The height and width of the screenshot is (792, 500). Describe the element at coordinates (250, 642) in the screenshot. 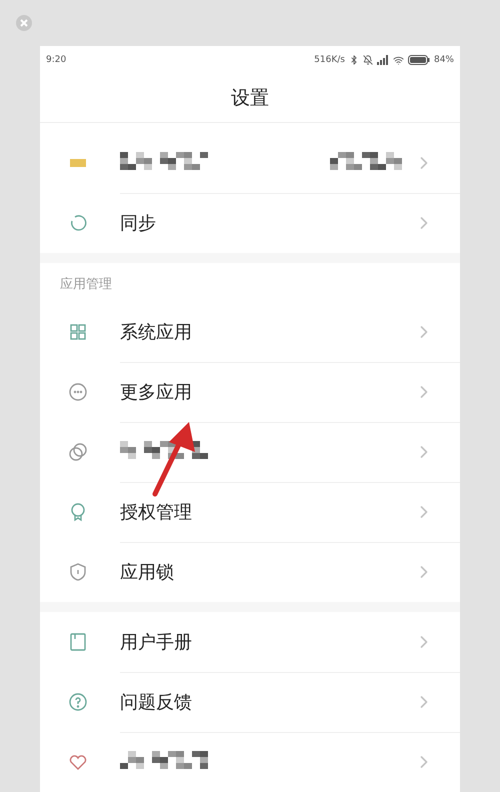

I see `settings-row: 用户手册` at that location.